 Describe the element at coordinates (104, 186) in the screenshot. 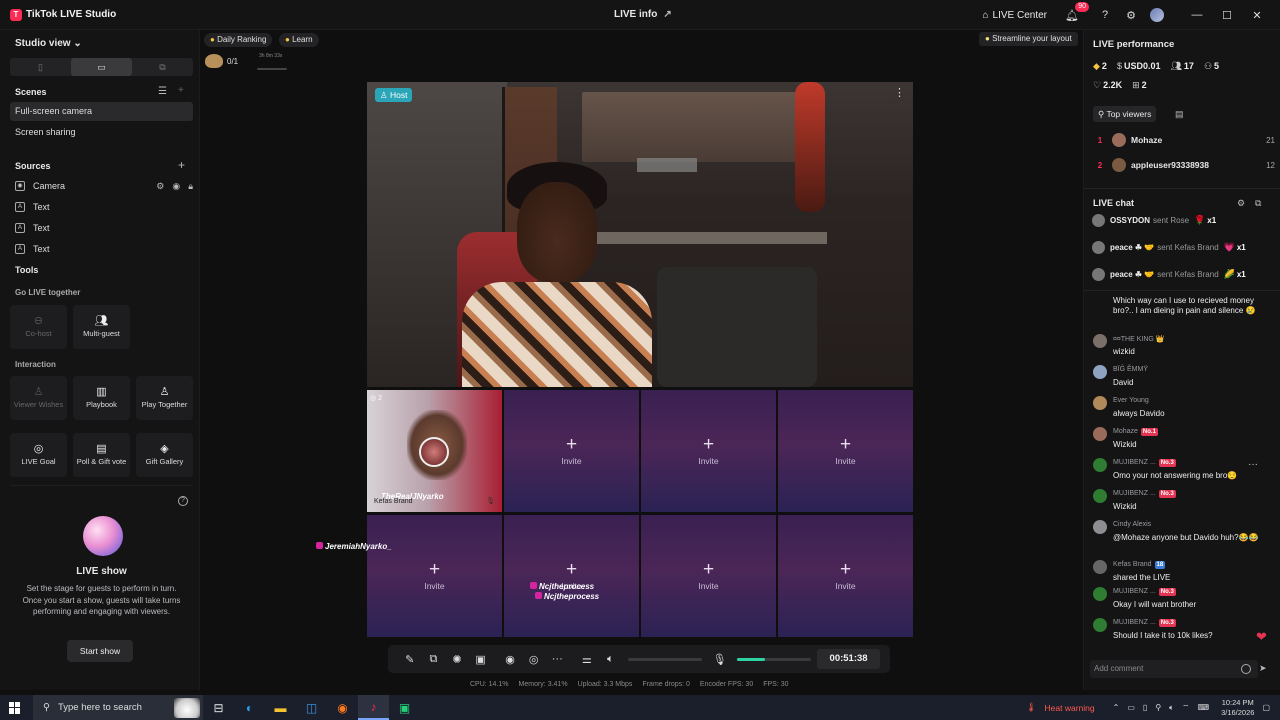

I see `source-camera: ◉ Camera ⚙ ◉ 🔒︎` at that location.